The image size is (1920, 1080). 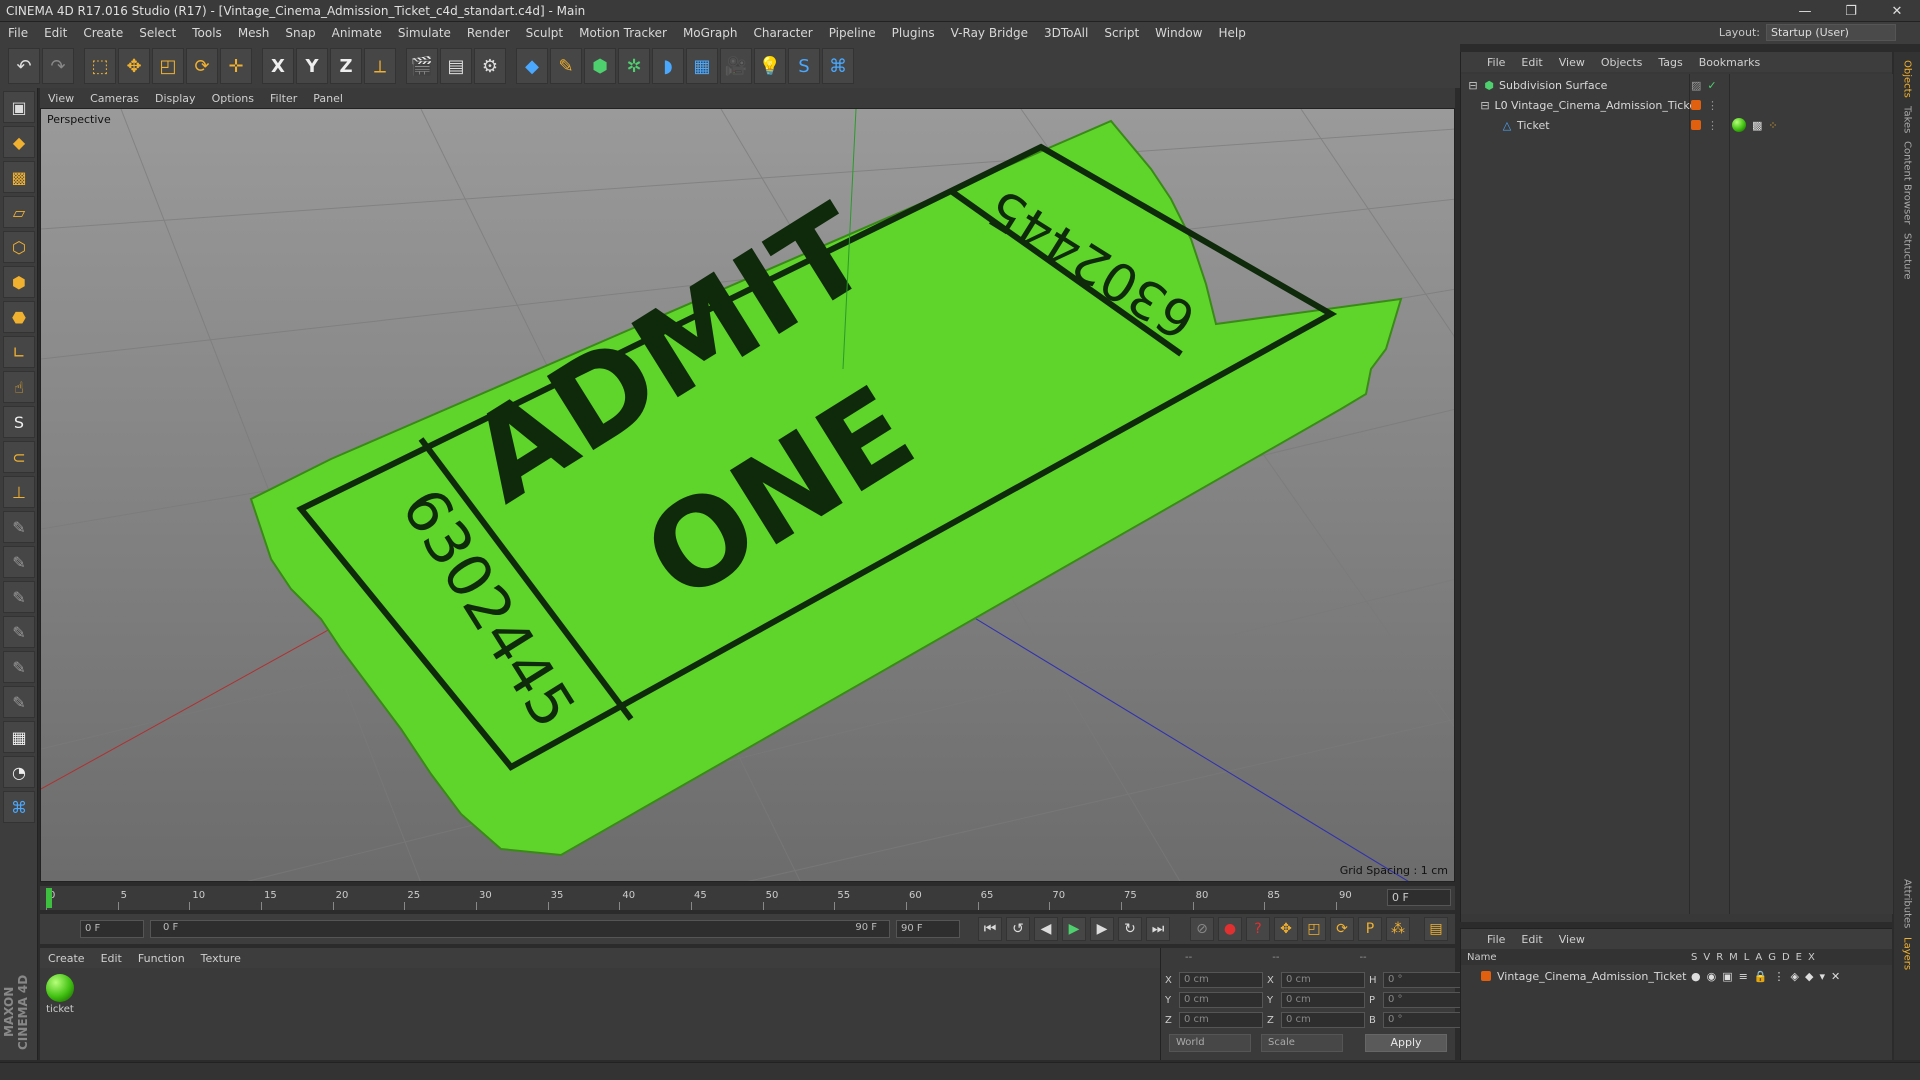 What do you see at coordinates (168, 66) in the screenshot?
I see `scale-icon: ◰` at bounding box center [168, 66].